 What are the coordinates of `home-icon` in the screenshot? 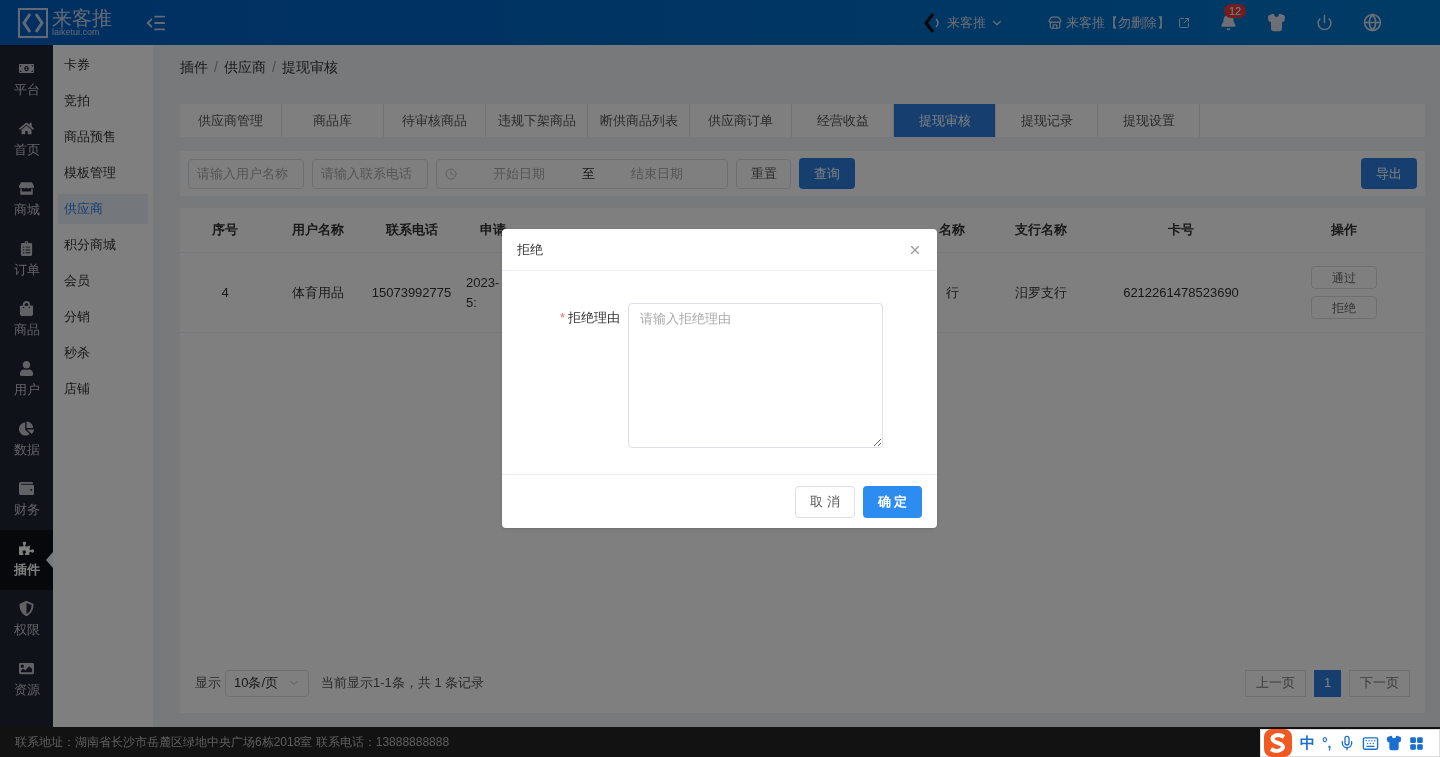 It's located at (26, 128).